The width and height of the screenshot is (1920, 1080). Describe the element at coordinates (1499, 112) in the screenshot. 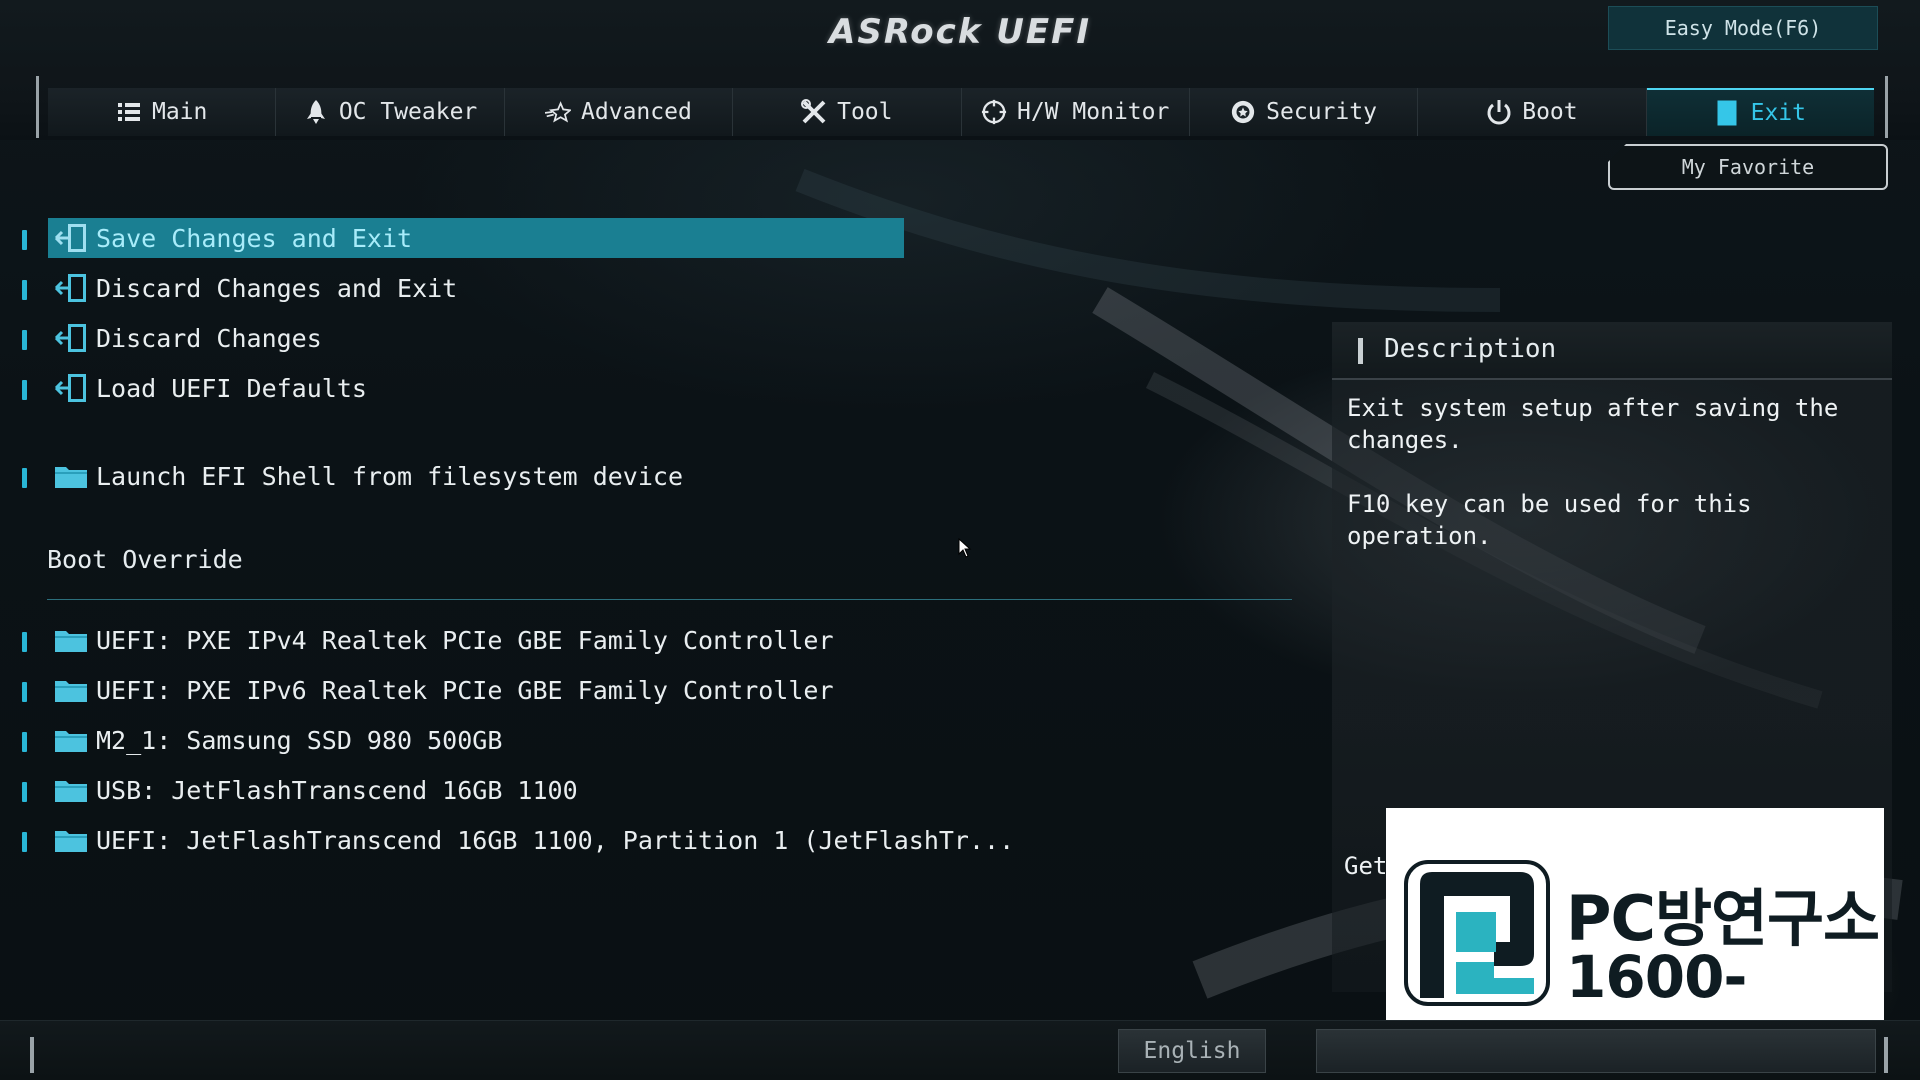

I see `power-icon` at that location.